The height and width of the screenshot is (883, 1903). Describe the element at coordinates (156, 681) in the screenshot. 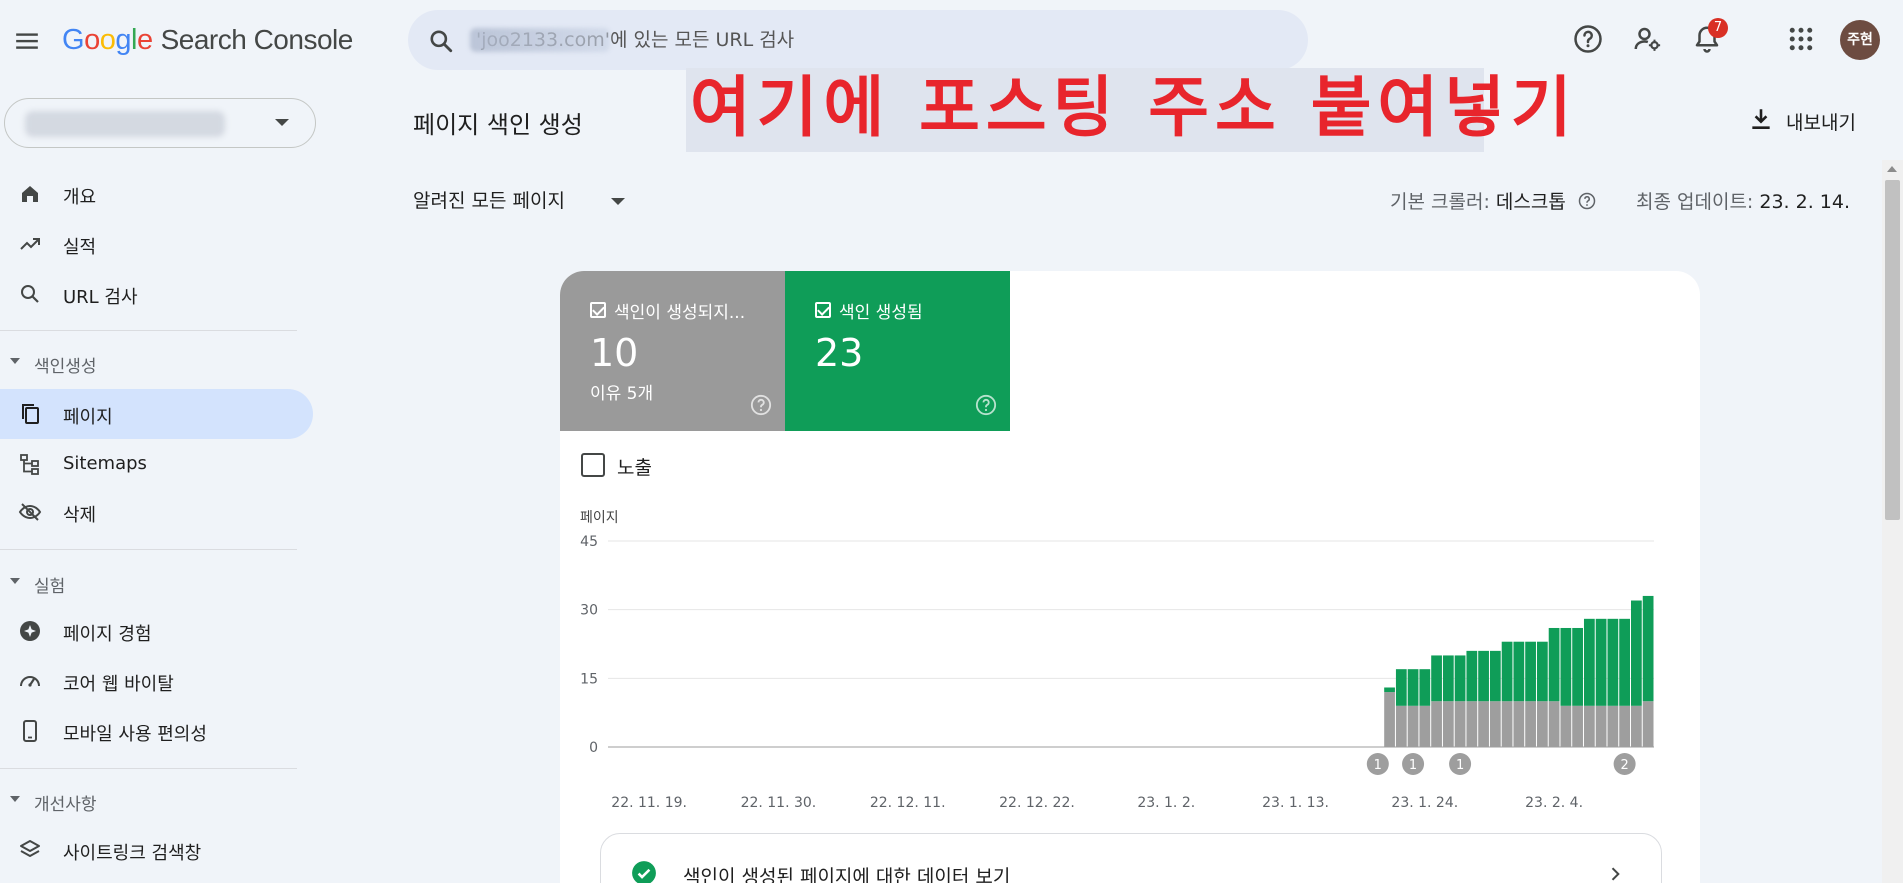

I see `sidebar-item-core-web-vitals: 코어 웹 바이탈` at that location.